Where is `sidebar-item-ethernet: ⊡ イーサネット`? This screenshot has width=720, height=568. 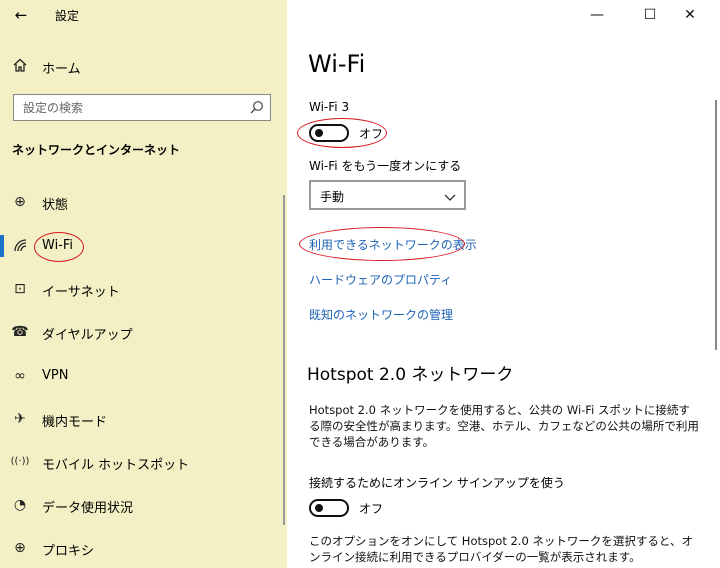
sidebar-item-ethernet: ⊡ イーサネット is located at coordinates (143, 289).